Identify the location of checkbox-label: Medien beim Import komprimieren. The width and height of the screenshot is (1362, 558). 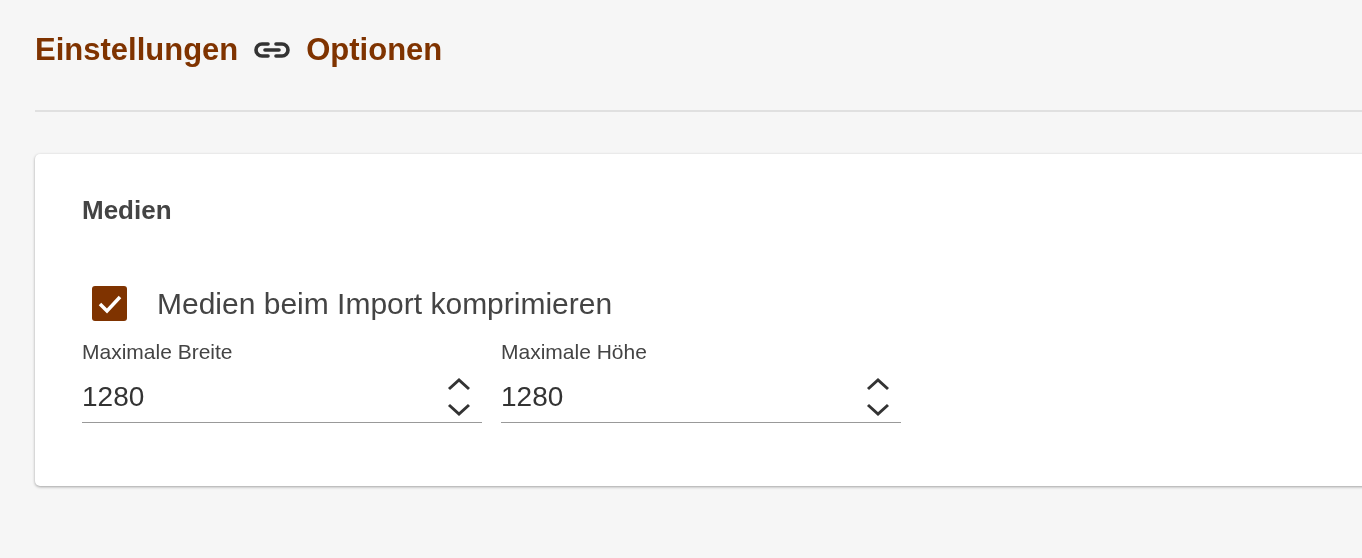
(385, 303).